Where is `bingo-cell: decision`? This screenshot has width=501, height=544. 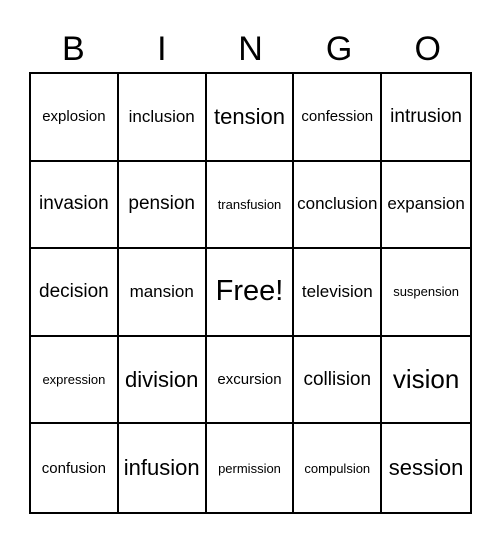
bingo-cell: decision is located at coordinates (75, 293).